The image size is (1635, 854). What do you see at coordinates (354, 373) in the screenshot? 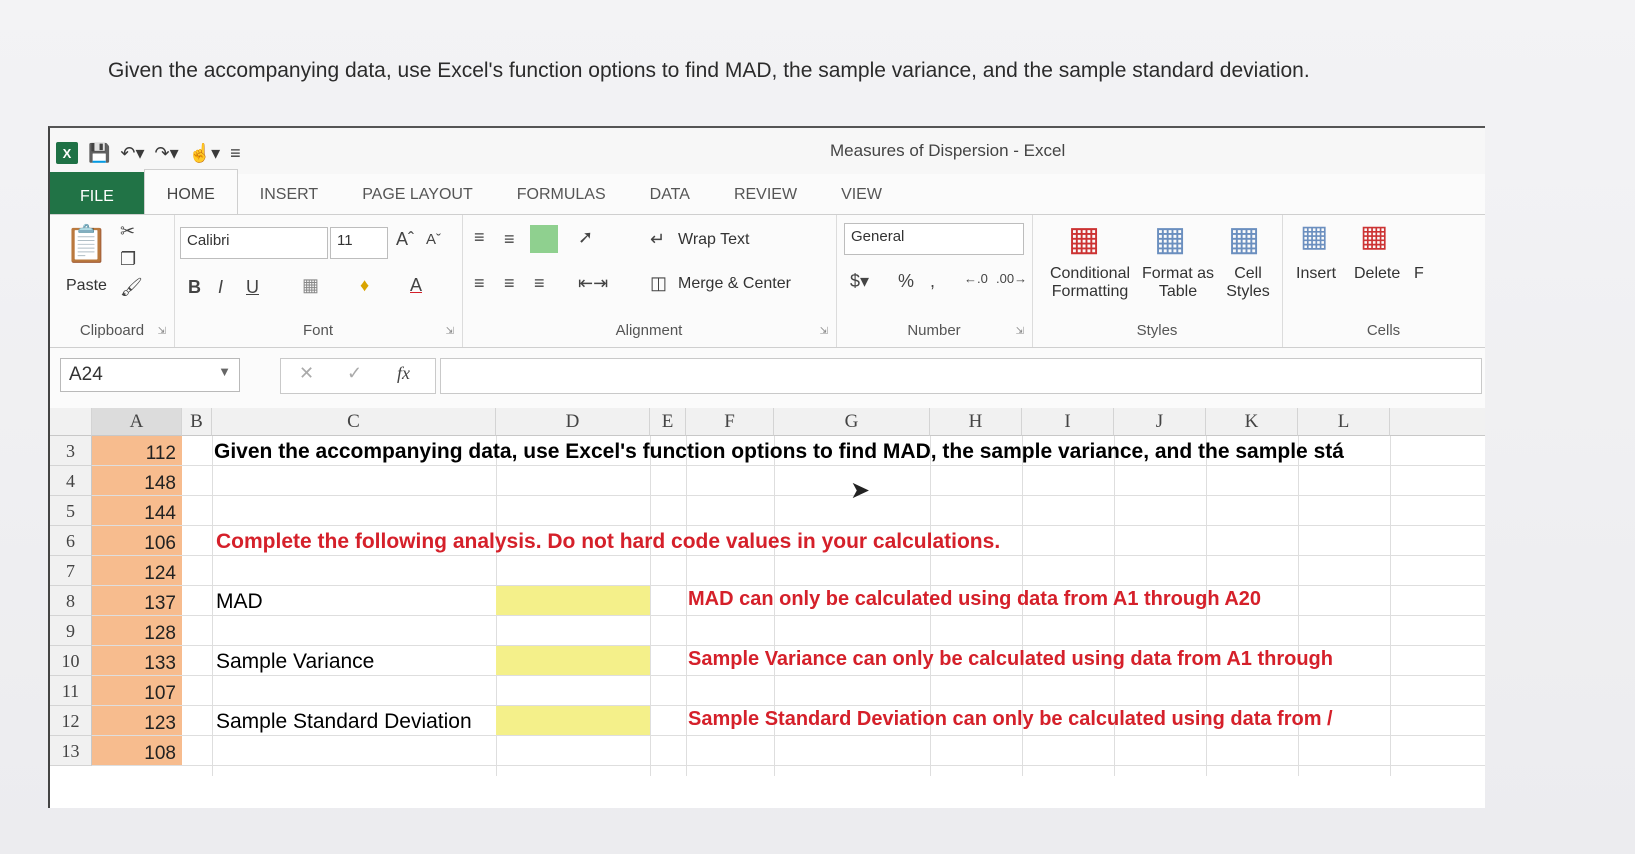
I see `enter-icon: ✓` at bounding box center [354, 373].